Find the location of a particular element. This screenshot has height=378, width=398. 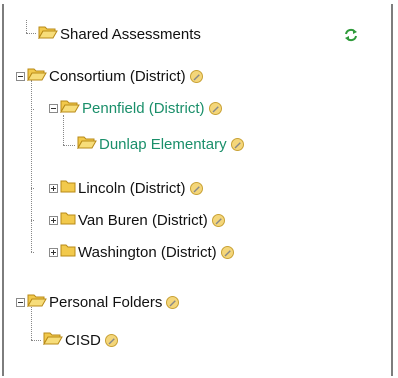

tree-node-cisd: CISD is located at coordinates (80, 340).